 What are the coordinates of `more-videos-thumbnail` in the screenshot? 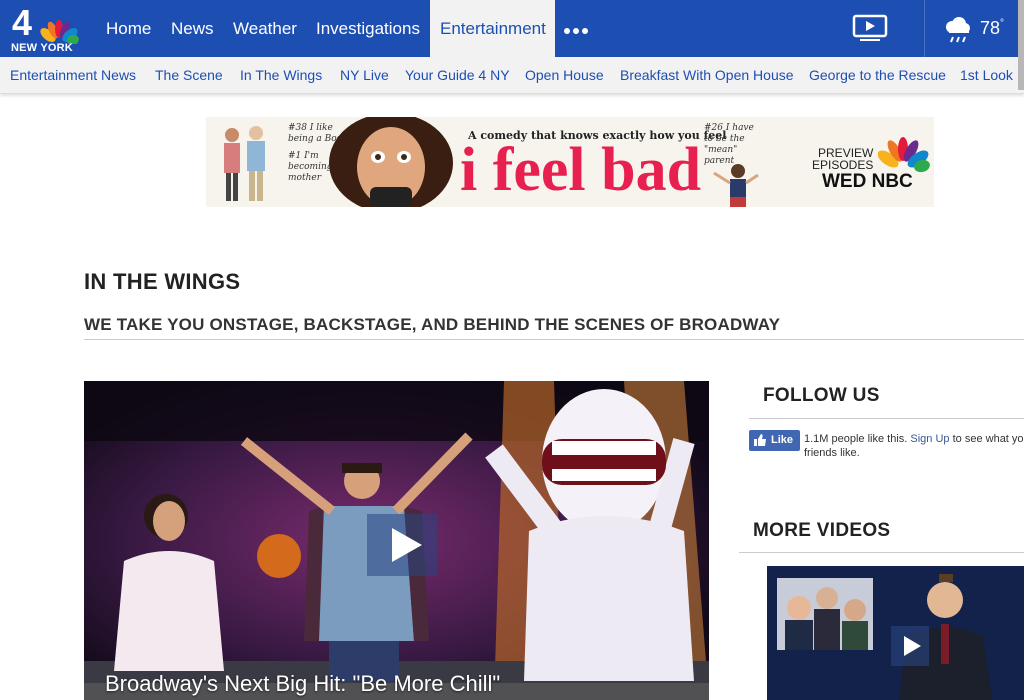 It's located at (895, 633).